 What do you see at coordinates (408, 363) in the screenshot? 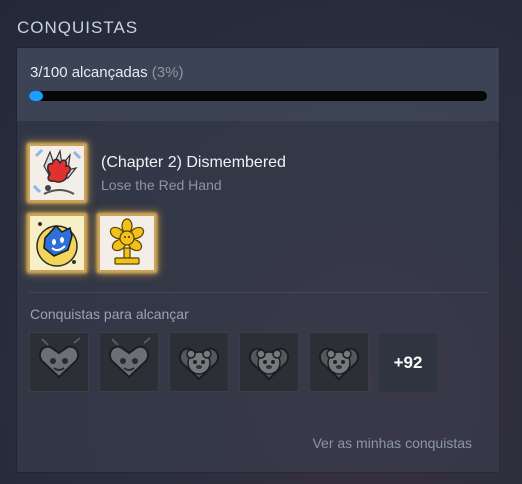
I see `more-achievements-button: +92` at bounding box center [408, 363].